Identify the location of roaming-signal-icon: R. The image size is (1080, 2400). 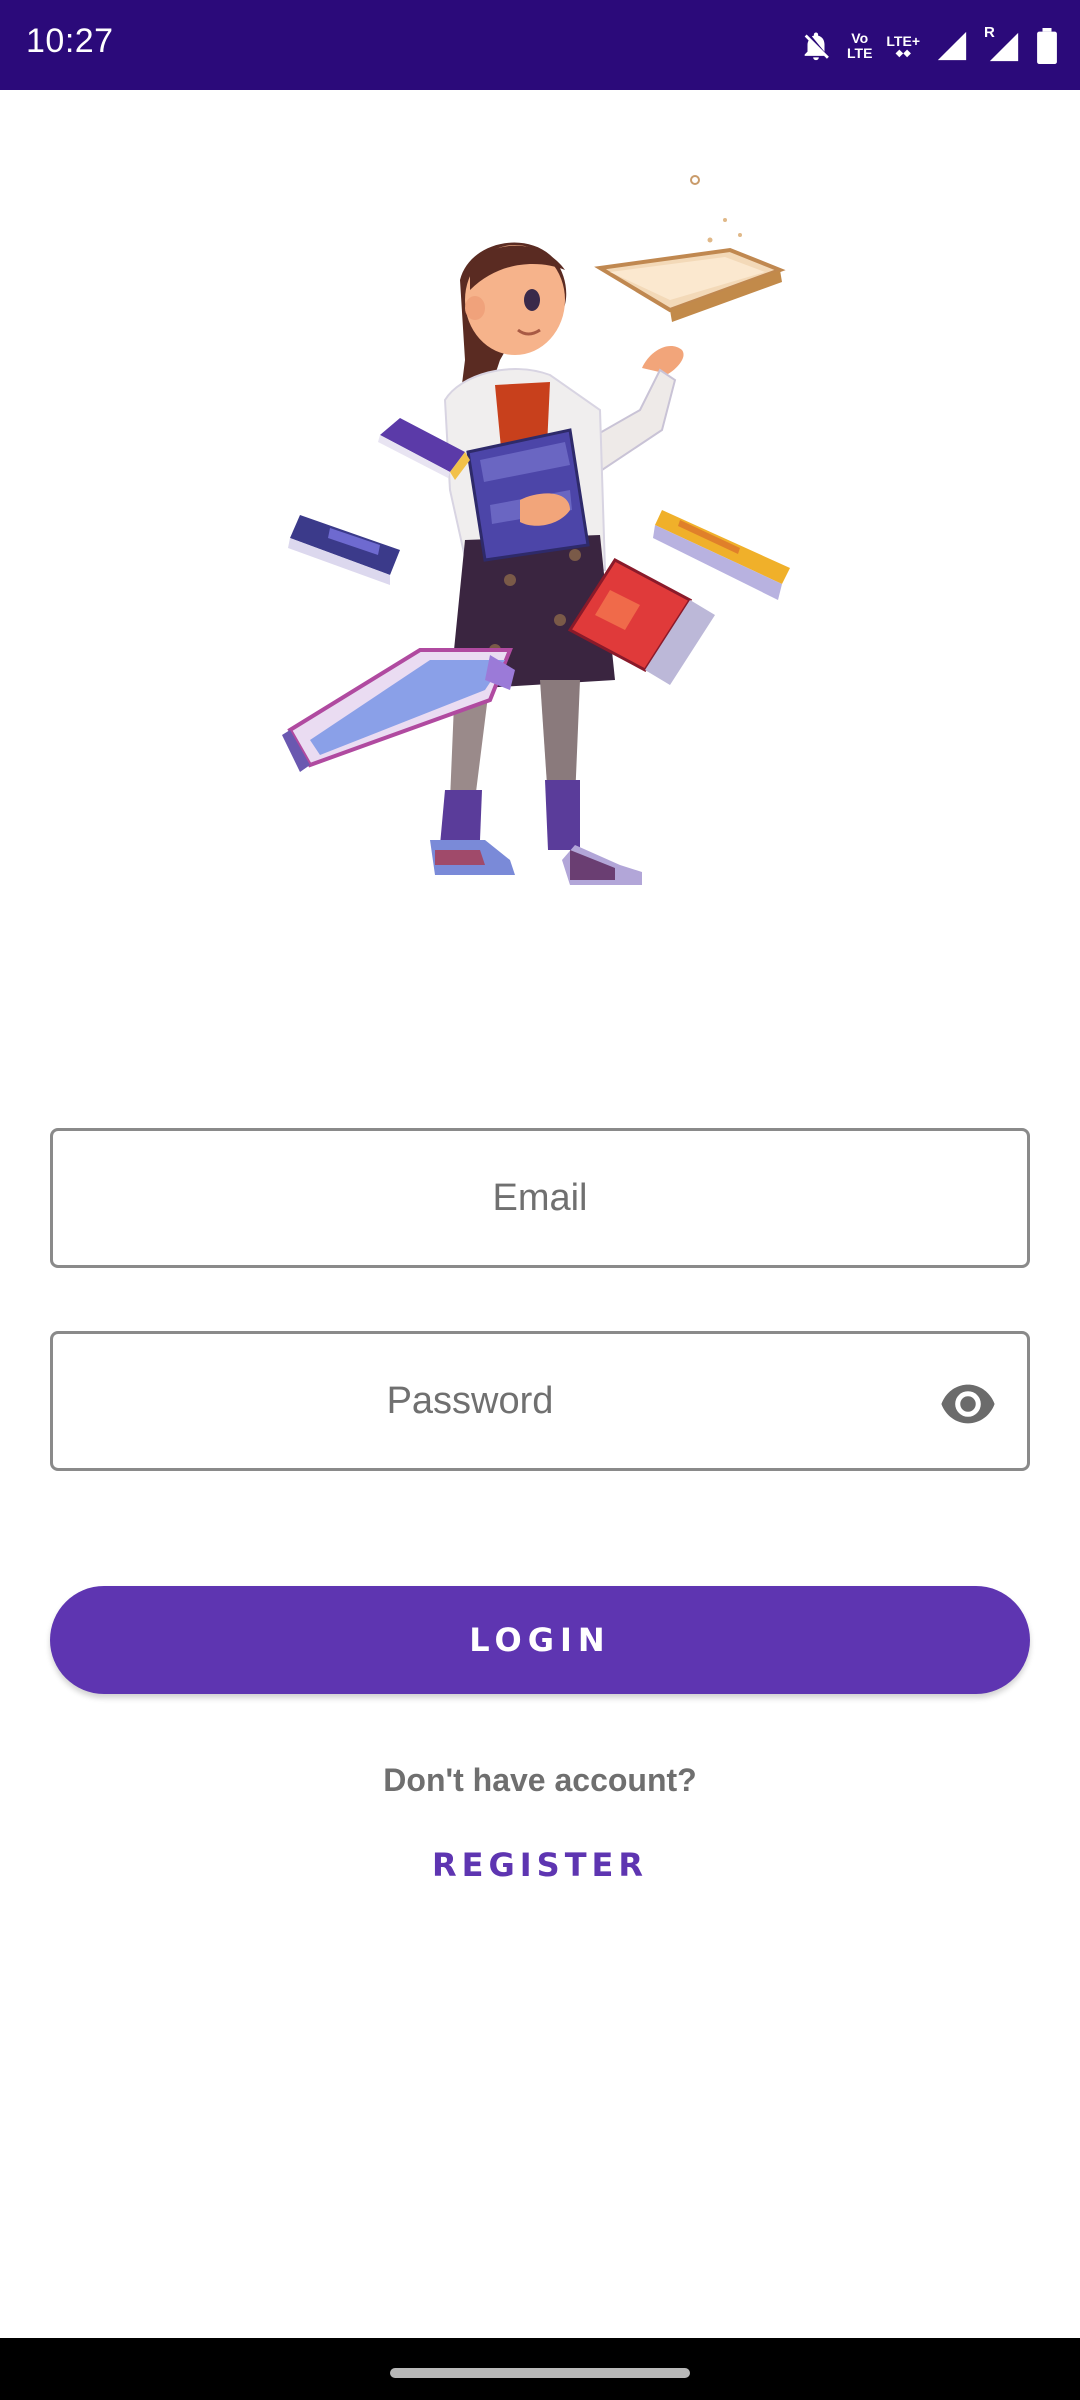
(1003, 44).